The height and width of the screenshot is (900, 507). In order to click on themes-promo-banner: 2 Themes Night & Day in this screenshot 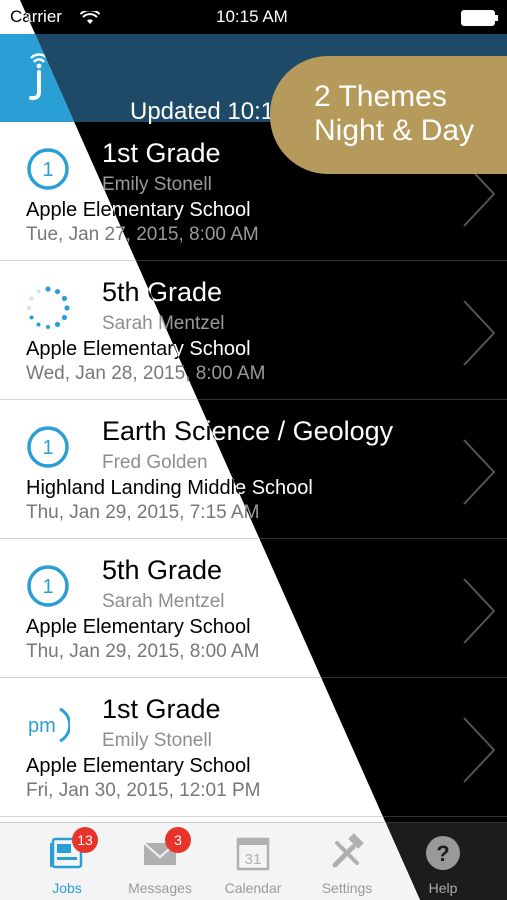, I will do `click(388, 115)`.